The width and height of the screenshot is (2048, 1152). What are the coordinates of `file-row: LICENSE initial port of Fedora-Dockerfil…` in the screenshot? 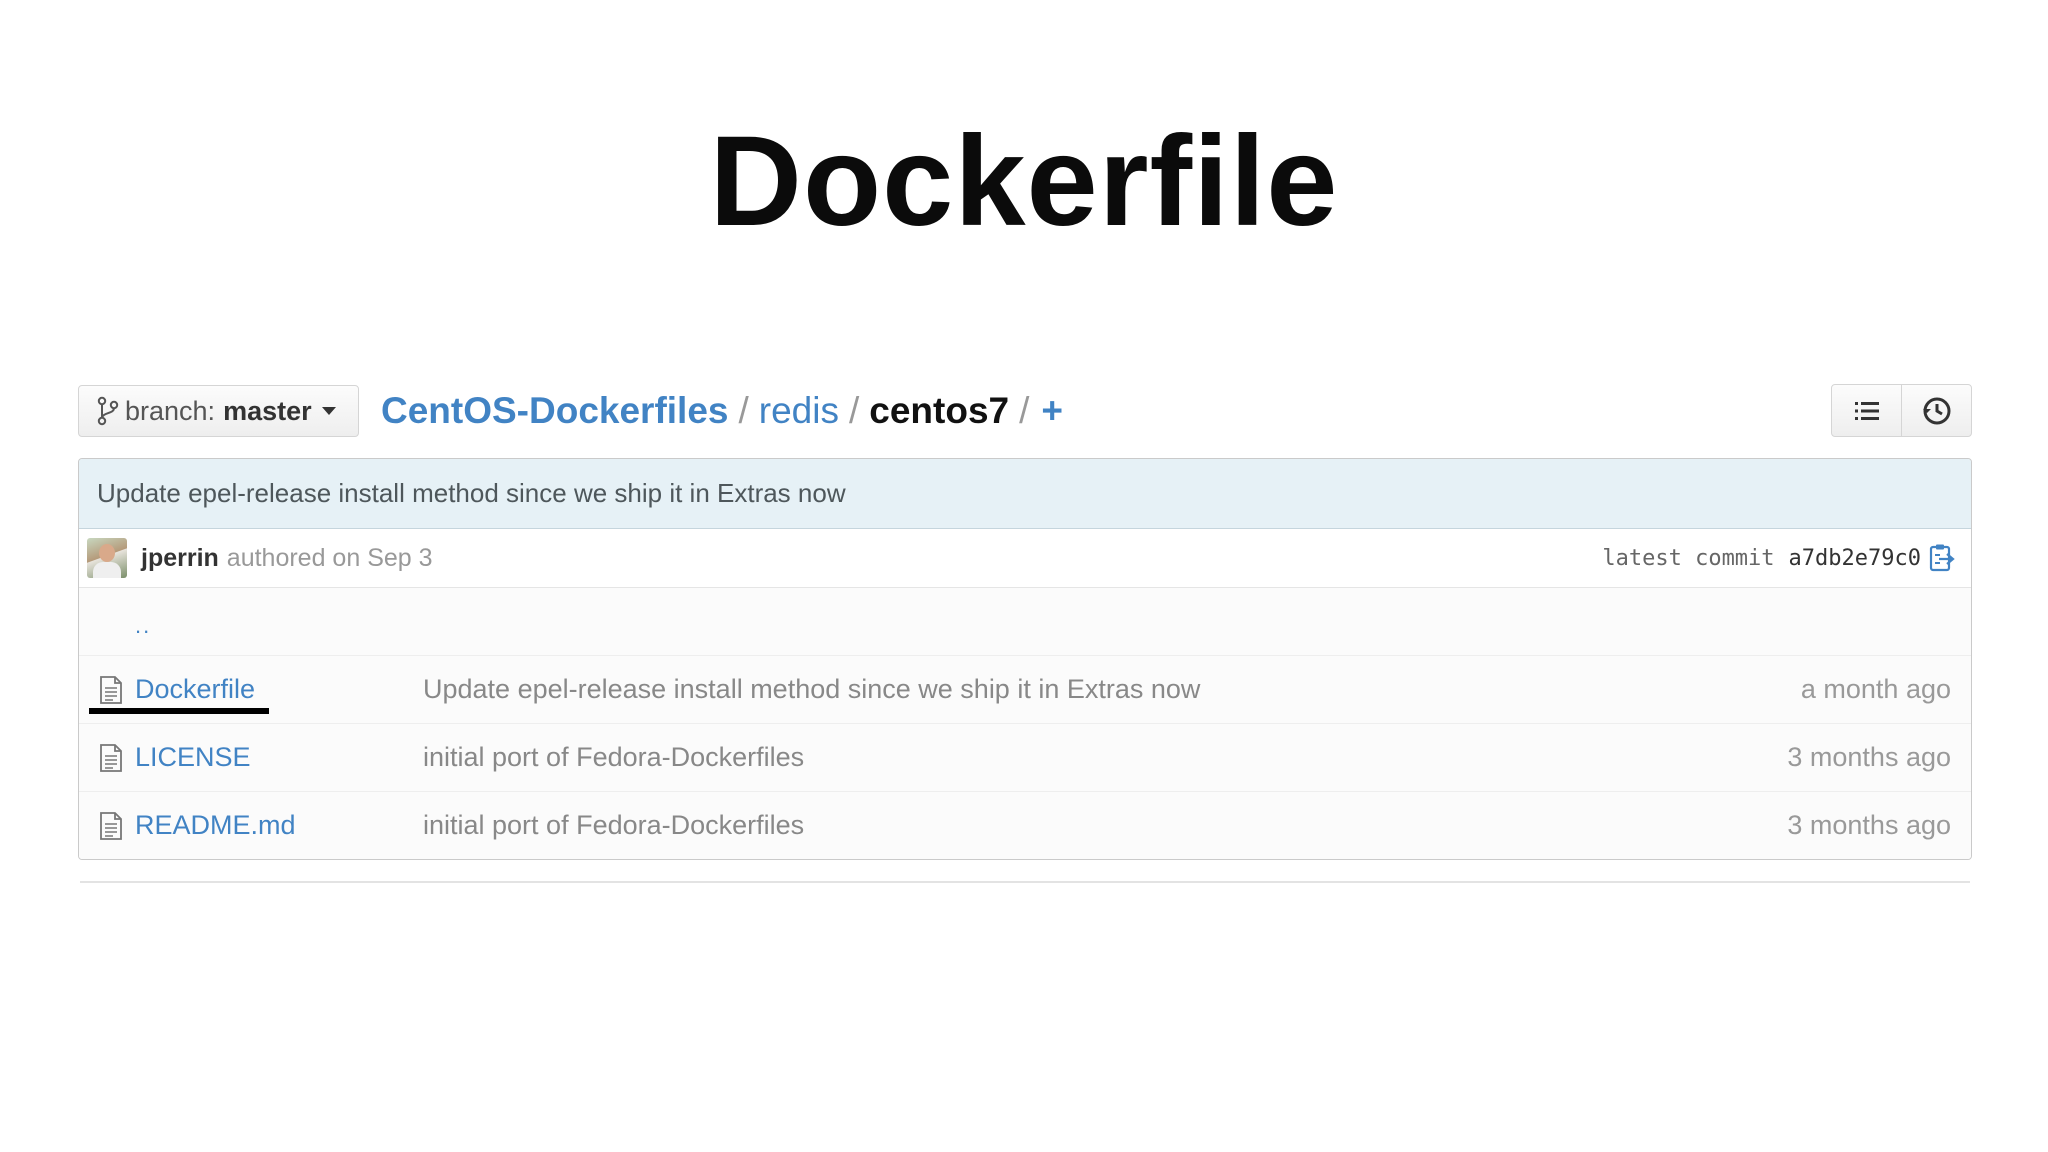 It's located at (1025, 758).